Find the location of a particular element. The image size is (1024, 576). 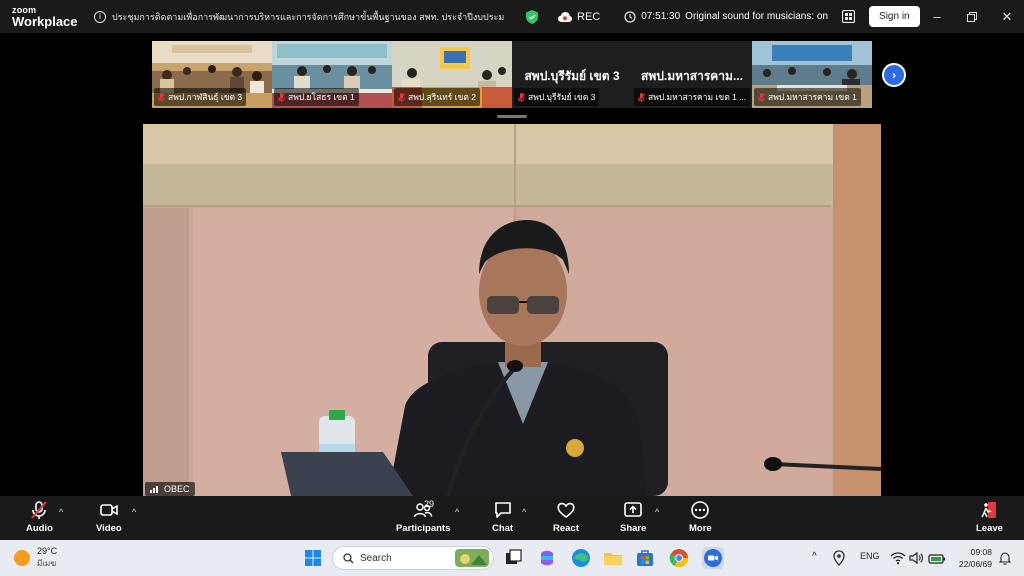

video-button: Video is located at coordinates (109, 517).